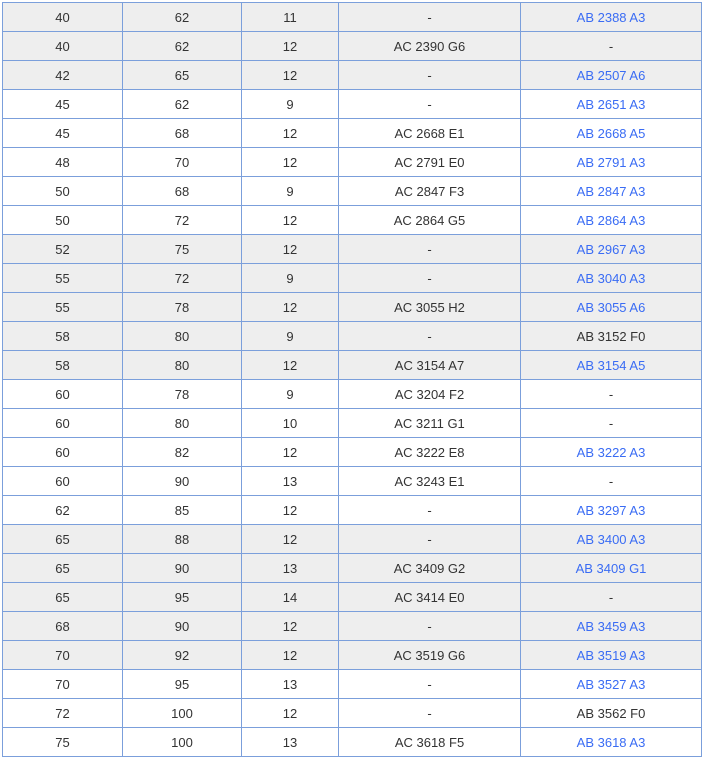  Describe the element at coordinates (611, 655) in the screenshot. I see `ab-code-link: AB 3519 A3` at that location.